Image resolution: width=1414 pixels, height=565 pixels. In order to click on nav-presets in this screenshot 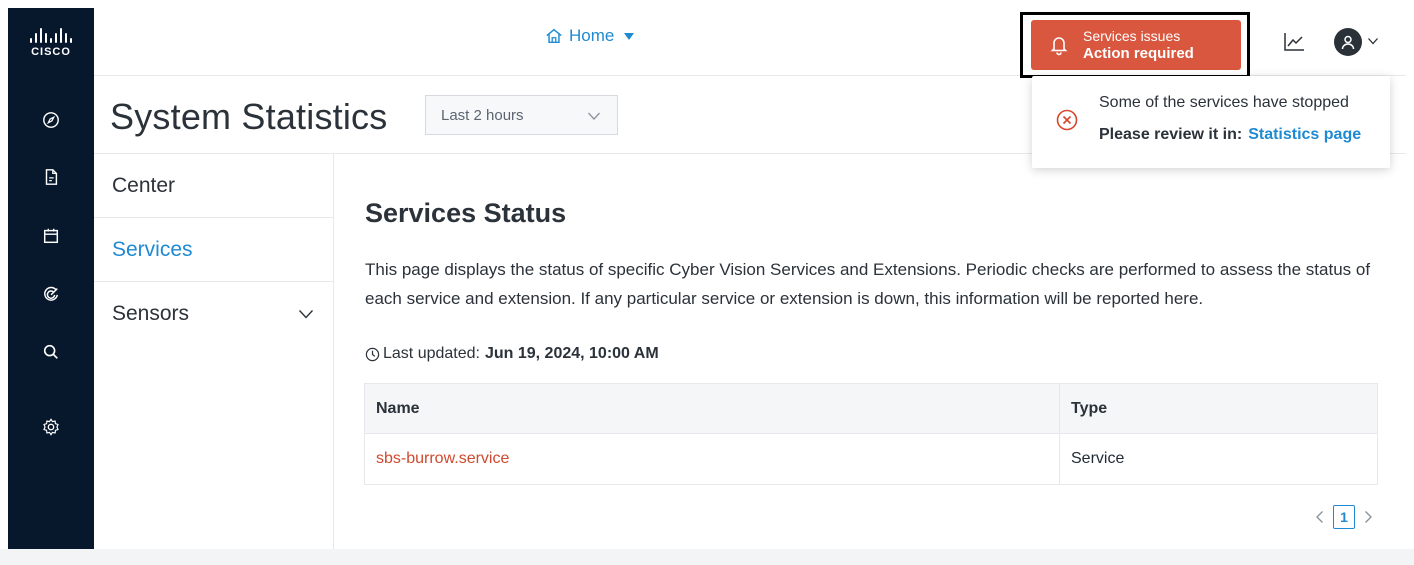, I will do `click(51, 294)`.